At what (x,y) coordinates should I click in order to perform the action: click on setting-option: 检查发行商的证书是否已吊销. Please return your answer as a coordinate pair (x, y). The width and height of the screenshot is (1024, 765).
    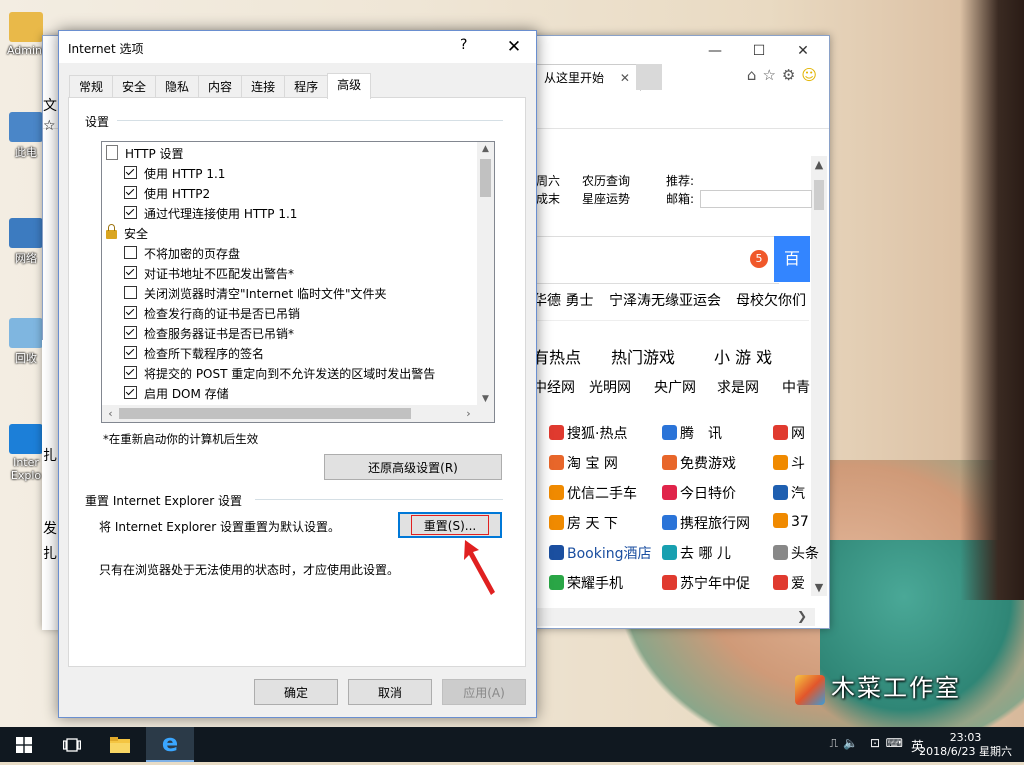
    Looking at the image, I should click on (212, 314).